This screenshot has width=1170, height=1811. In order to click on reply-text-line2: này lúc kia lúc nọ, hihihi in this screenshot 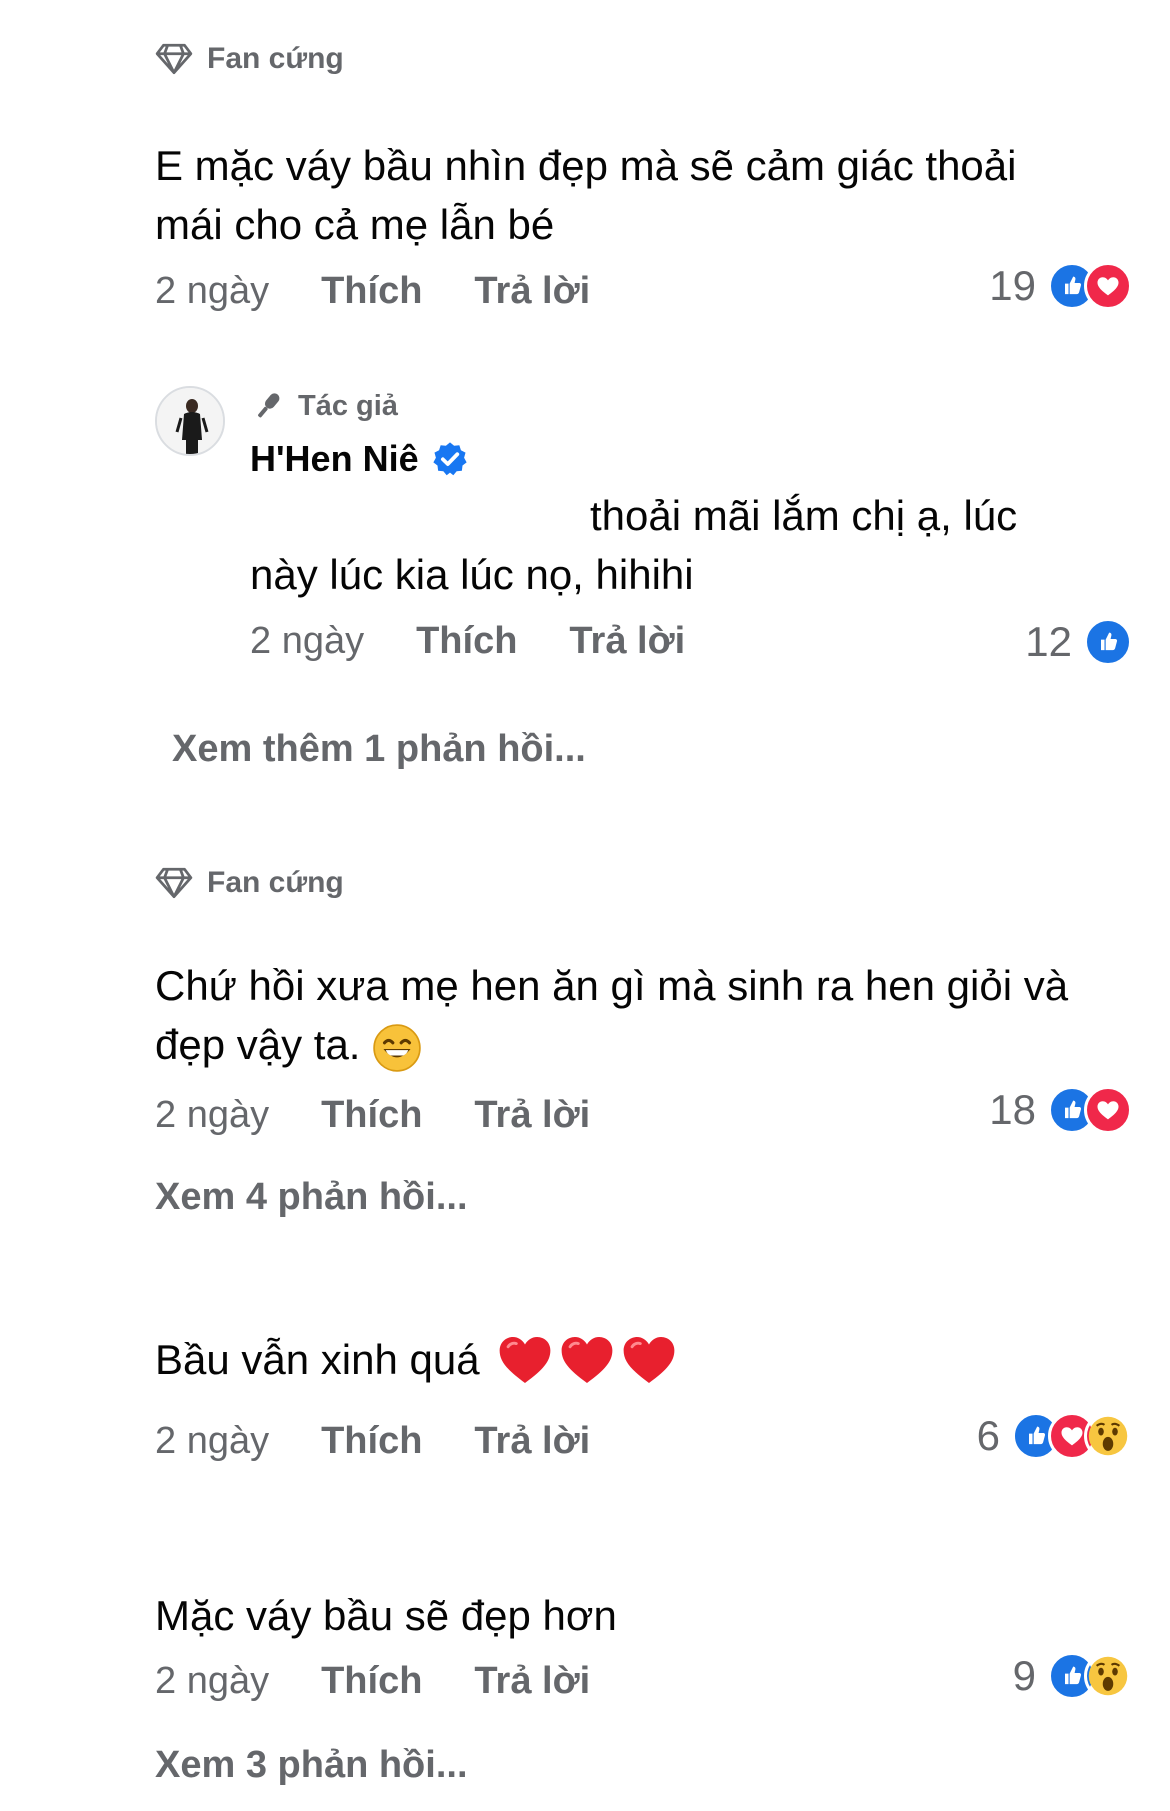, I will do `click(472, 574)`.